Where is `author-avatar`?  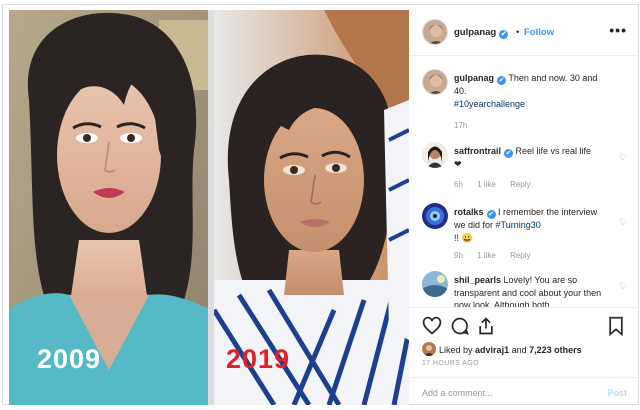 author-avatar is located at coordinates (435, 32).